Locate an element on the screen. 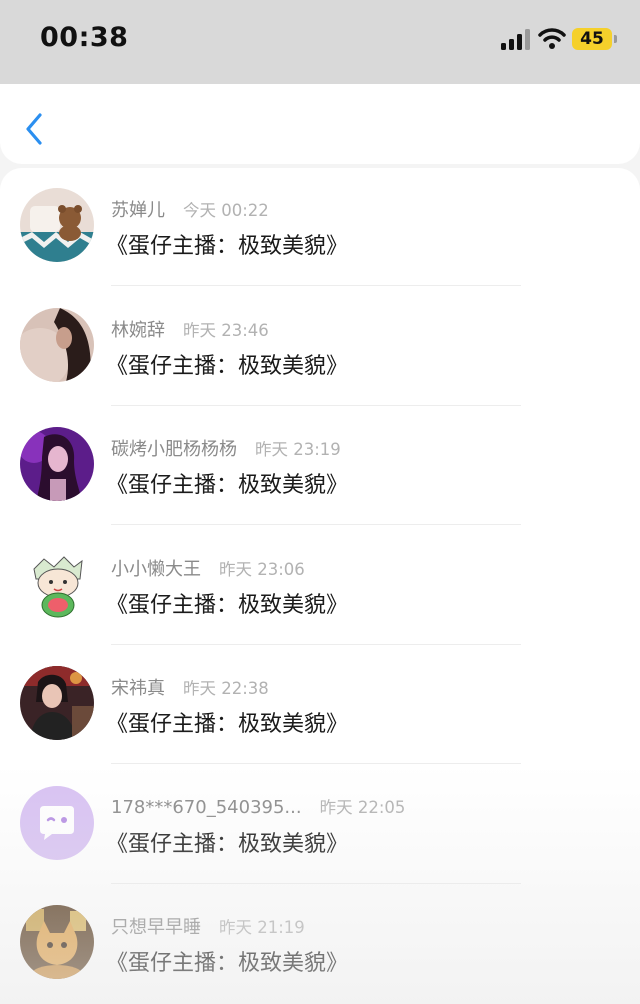 This screenshot has height=1004, width=640. default-chat-avatar is located at coordinates (57, 822).